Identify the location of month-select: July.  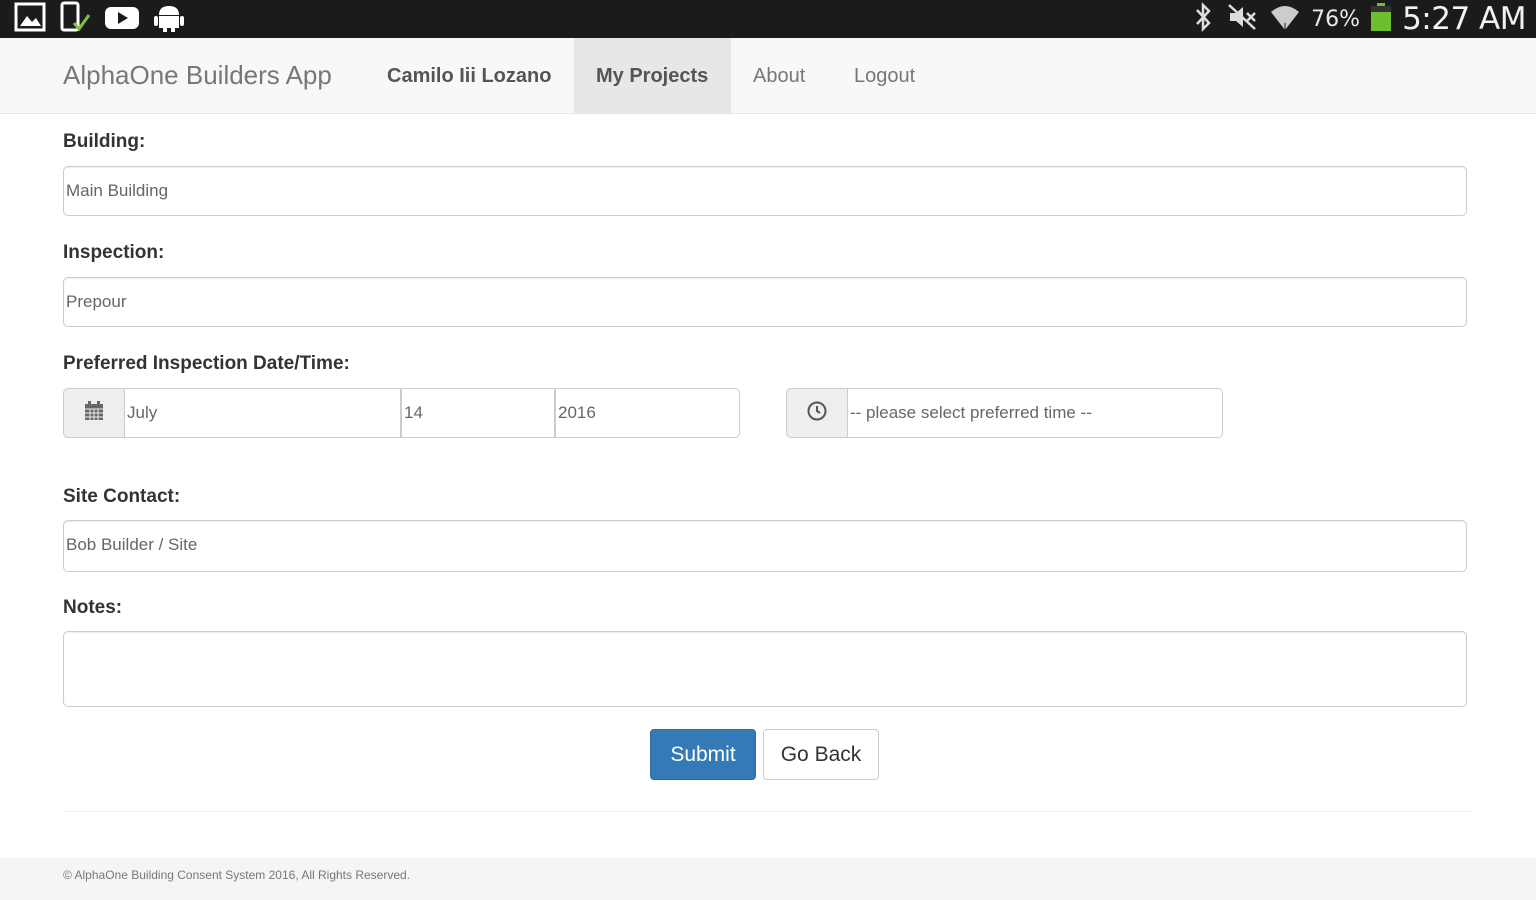
(262, 413).